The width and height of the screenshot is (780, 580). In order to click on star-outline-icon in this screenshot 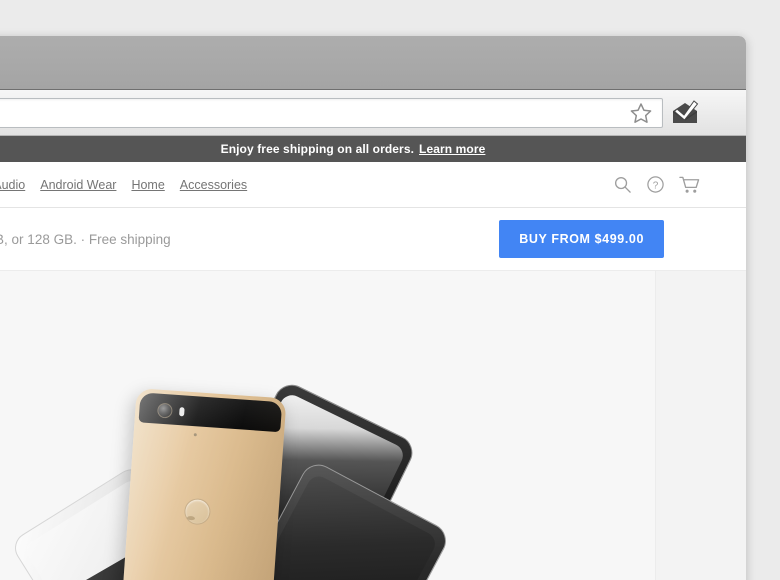, I will do `click(641, 113)`.